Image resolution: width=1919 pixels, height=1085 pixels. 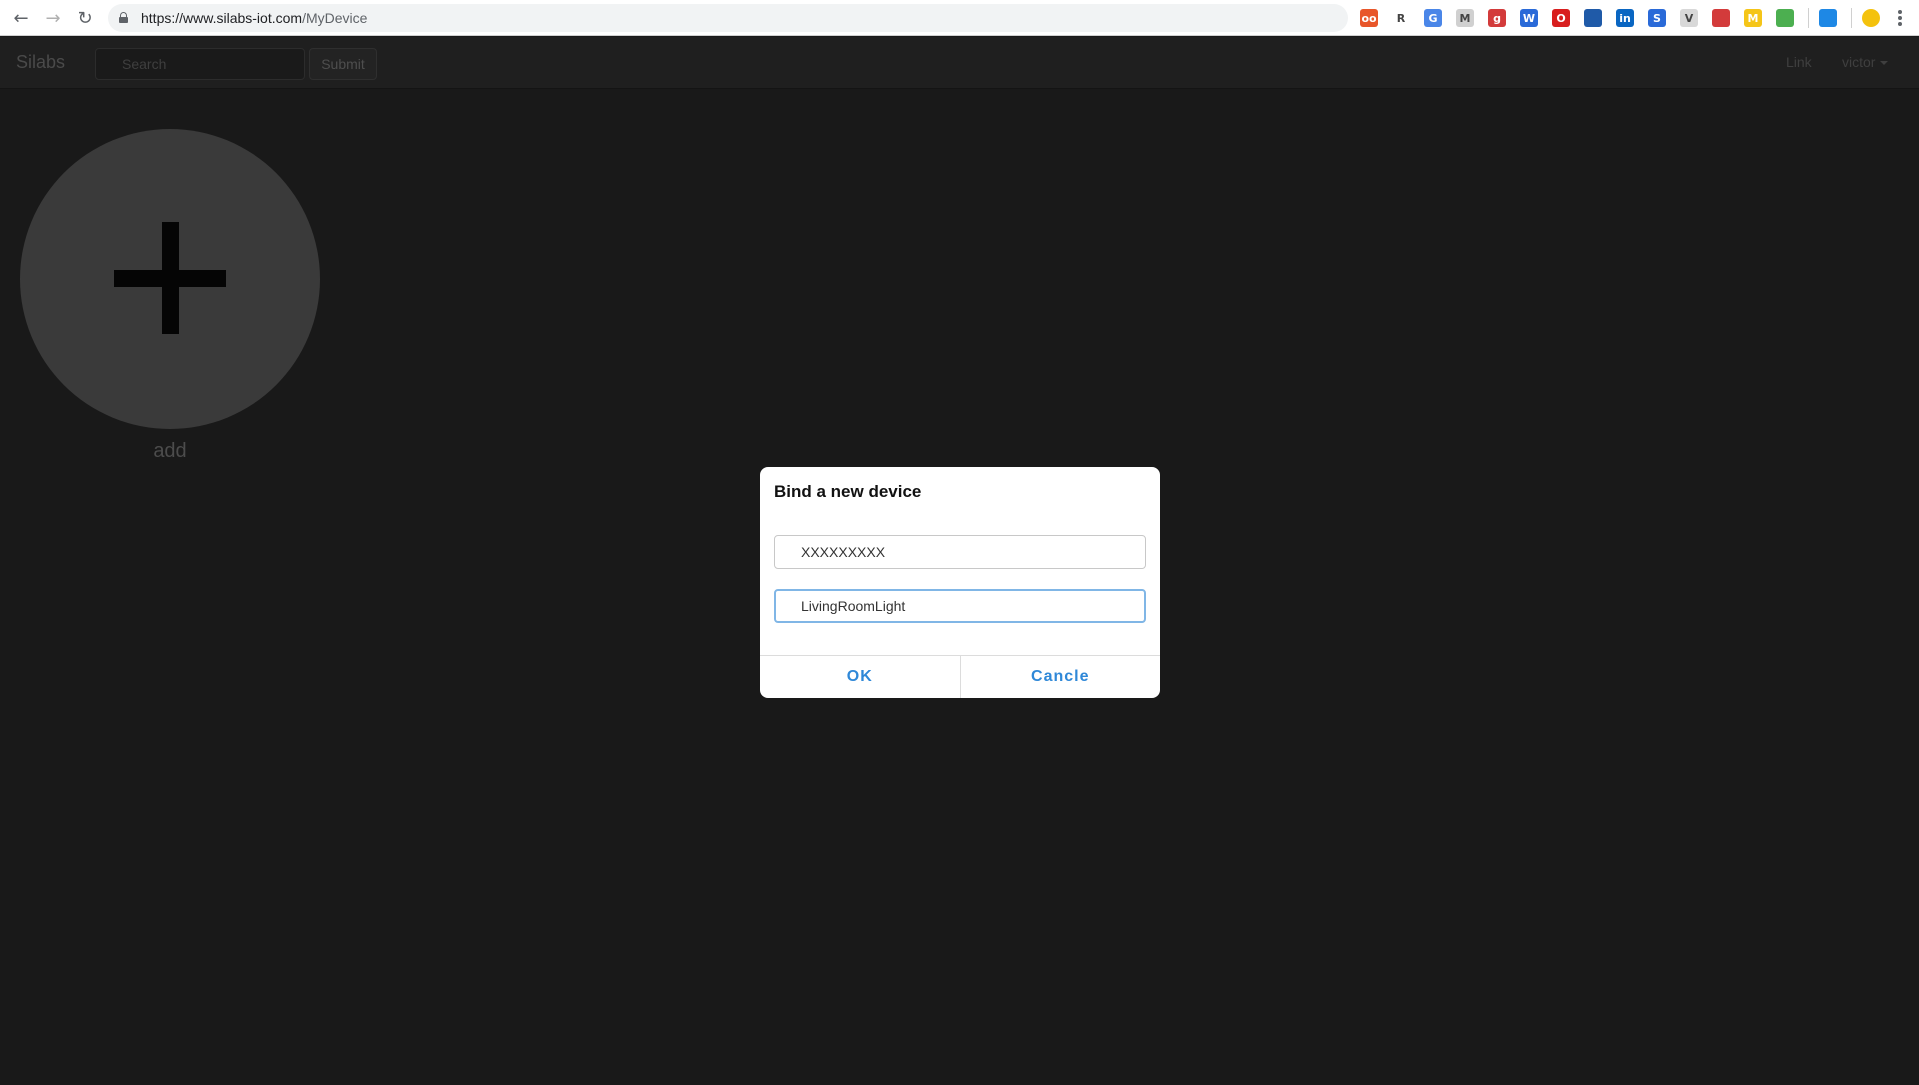 I want to click on plus-icon, so click(x=170, y=278).